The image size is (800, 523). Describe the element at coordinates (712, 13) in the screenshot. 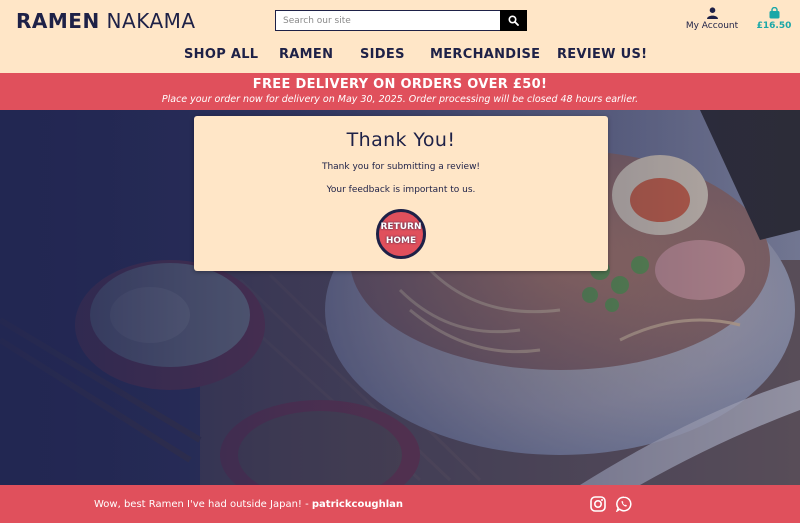

I see `user-icon` at that location.